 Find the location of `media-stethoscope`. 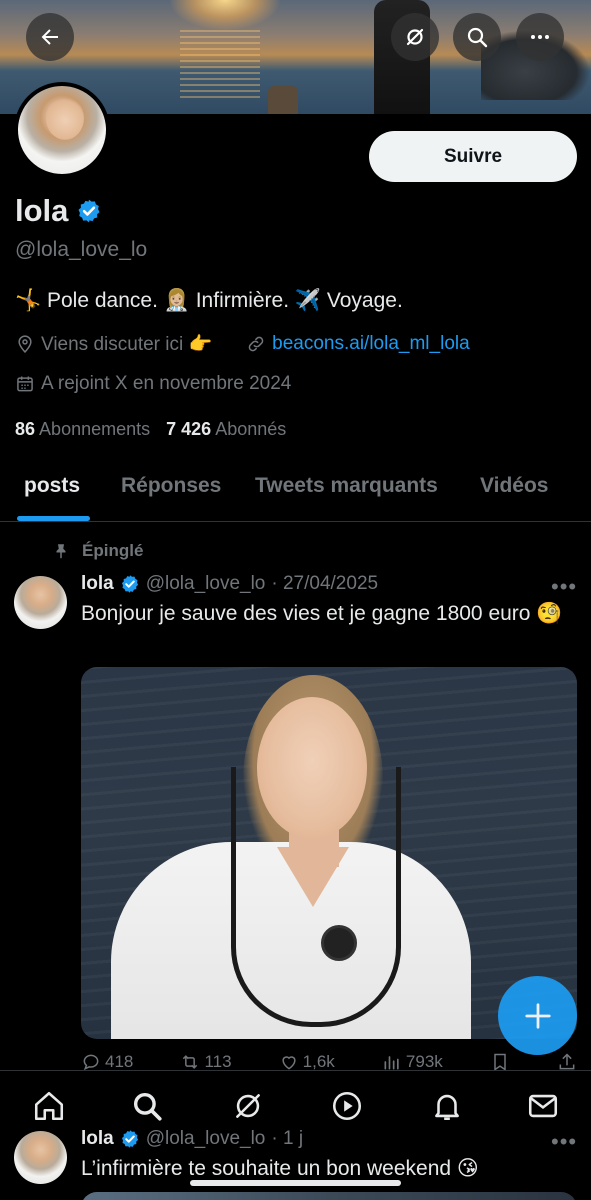

media-stethoscope is located at coordinates (316, 897).